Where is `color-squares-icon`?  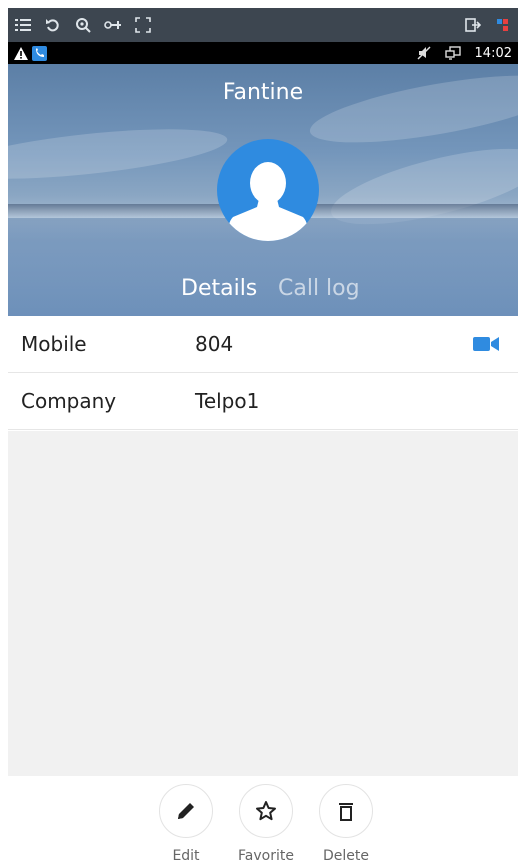
color-squares-icon is located at coordinates (503, 25).